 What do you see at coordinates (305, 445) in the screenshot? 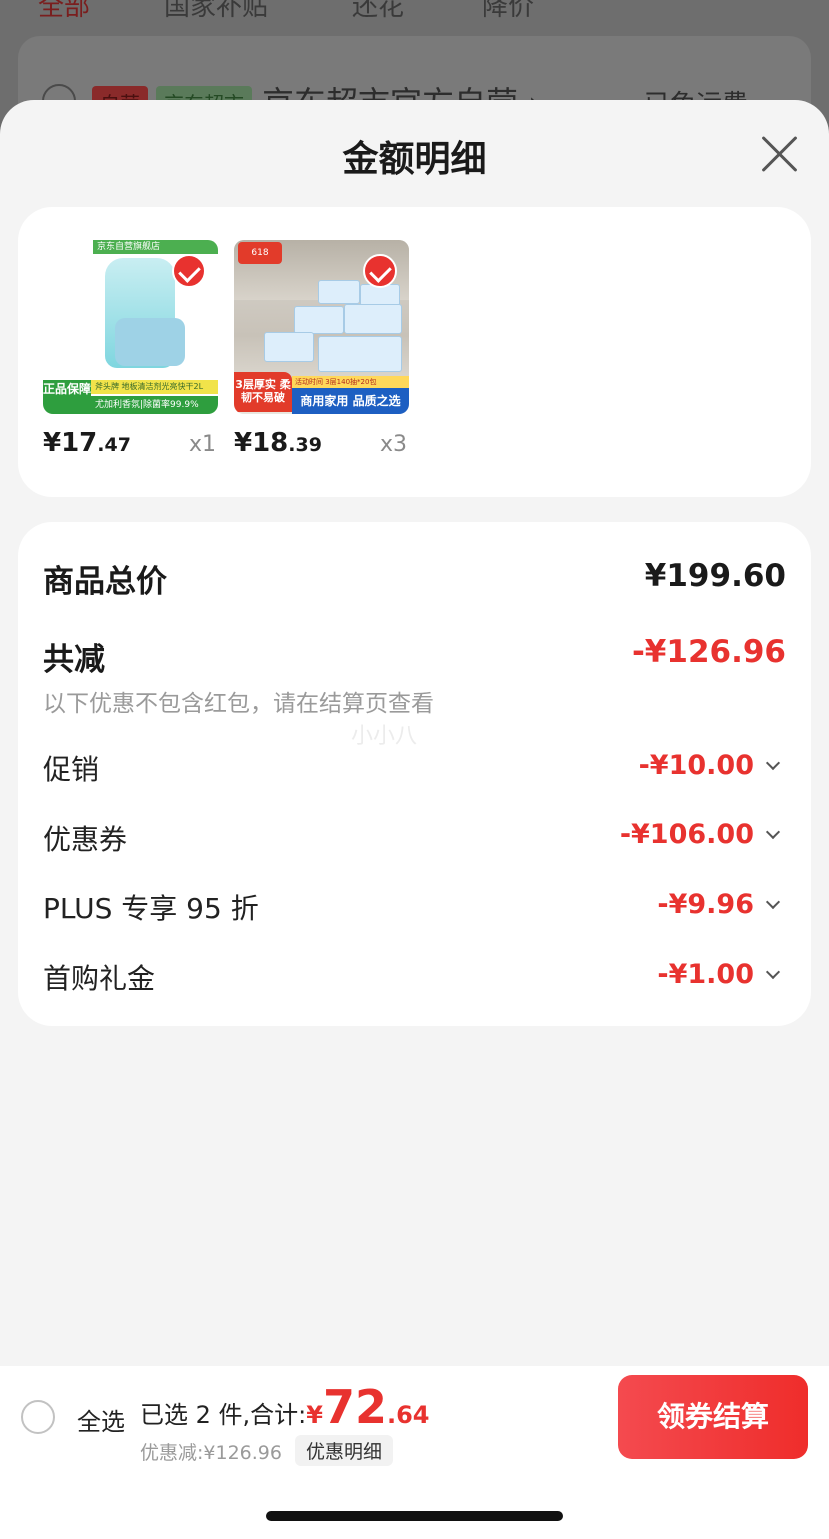
I see `price-dec: .39` at bounding box center [305, 445].